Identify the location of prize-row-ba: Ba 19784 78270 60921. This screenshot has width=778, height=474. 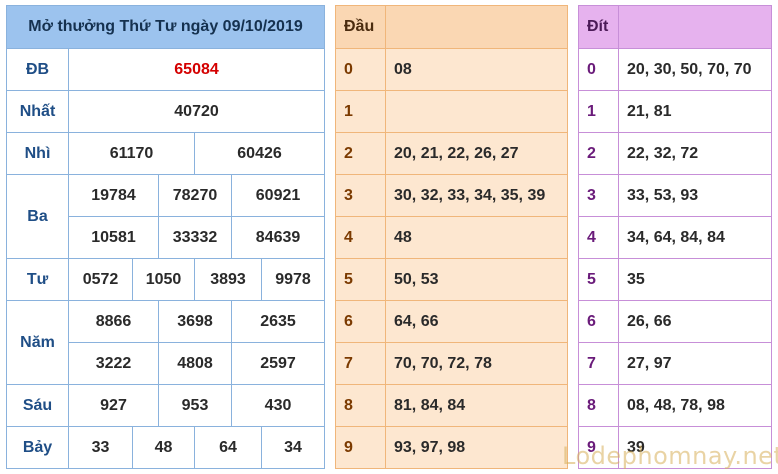
(166, 216).